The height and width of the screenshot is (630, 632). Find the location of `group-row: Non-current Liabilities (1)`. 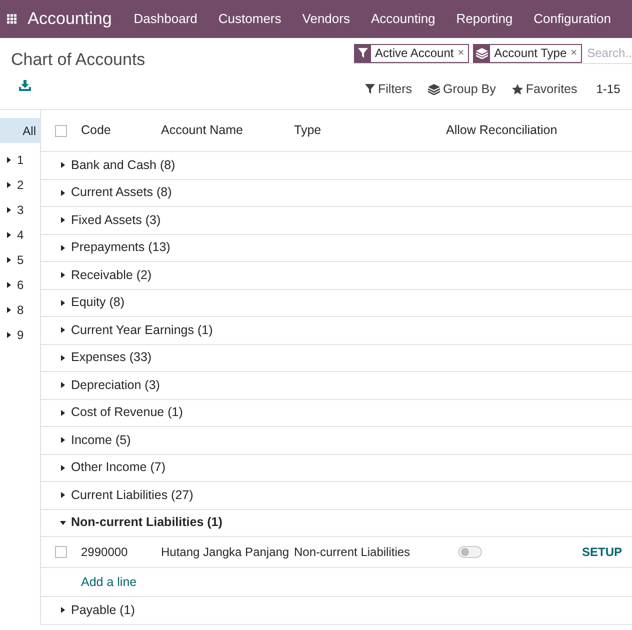

group-row: Non-current Liabilities (1) is located at coordinates (336, 523).